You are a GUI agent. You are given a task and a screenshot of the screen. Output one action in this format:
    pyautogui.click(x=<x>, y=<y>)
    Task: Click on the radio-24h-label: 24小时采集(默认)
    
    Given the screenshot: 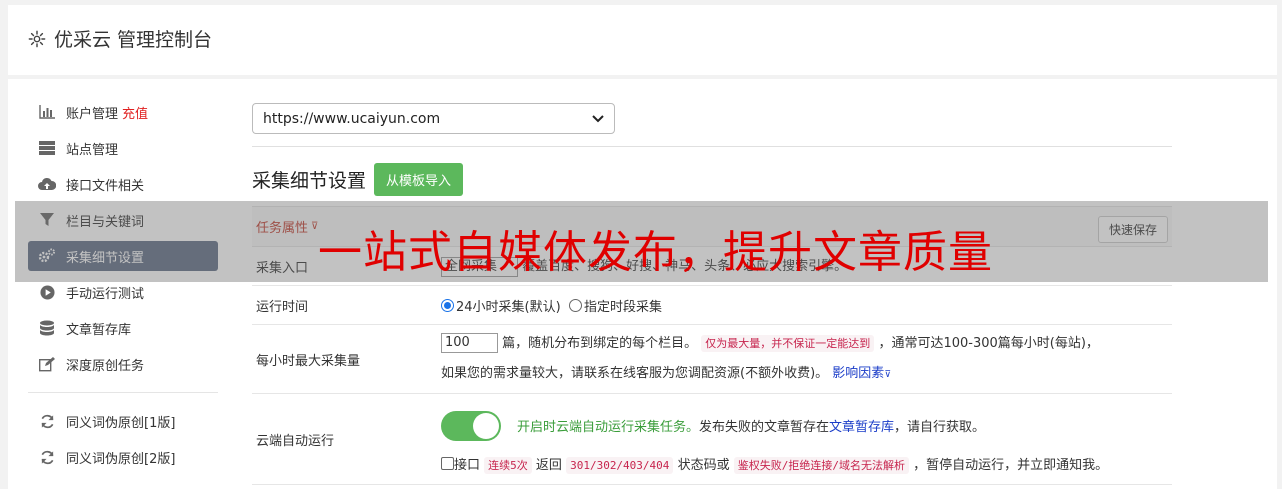 What is the action you would take?
    pyautogui.click(x=508, y=307)
    